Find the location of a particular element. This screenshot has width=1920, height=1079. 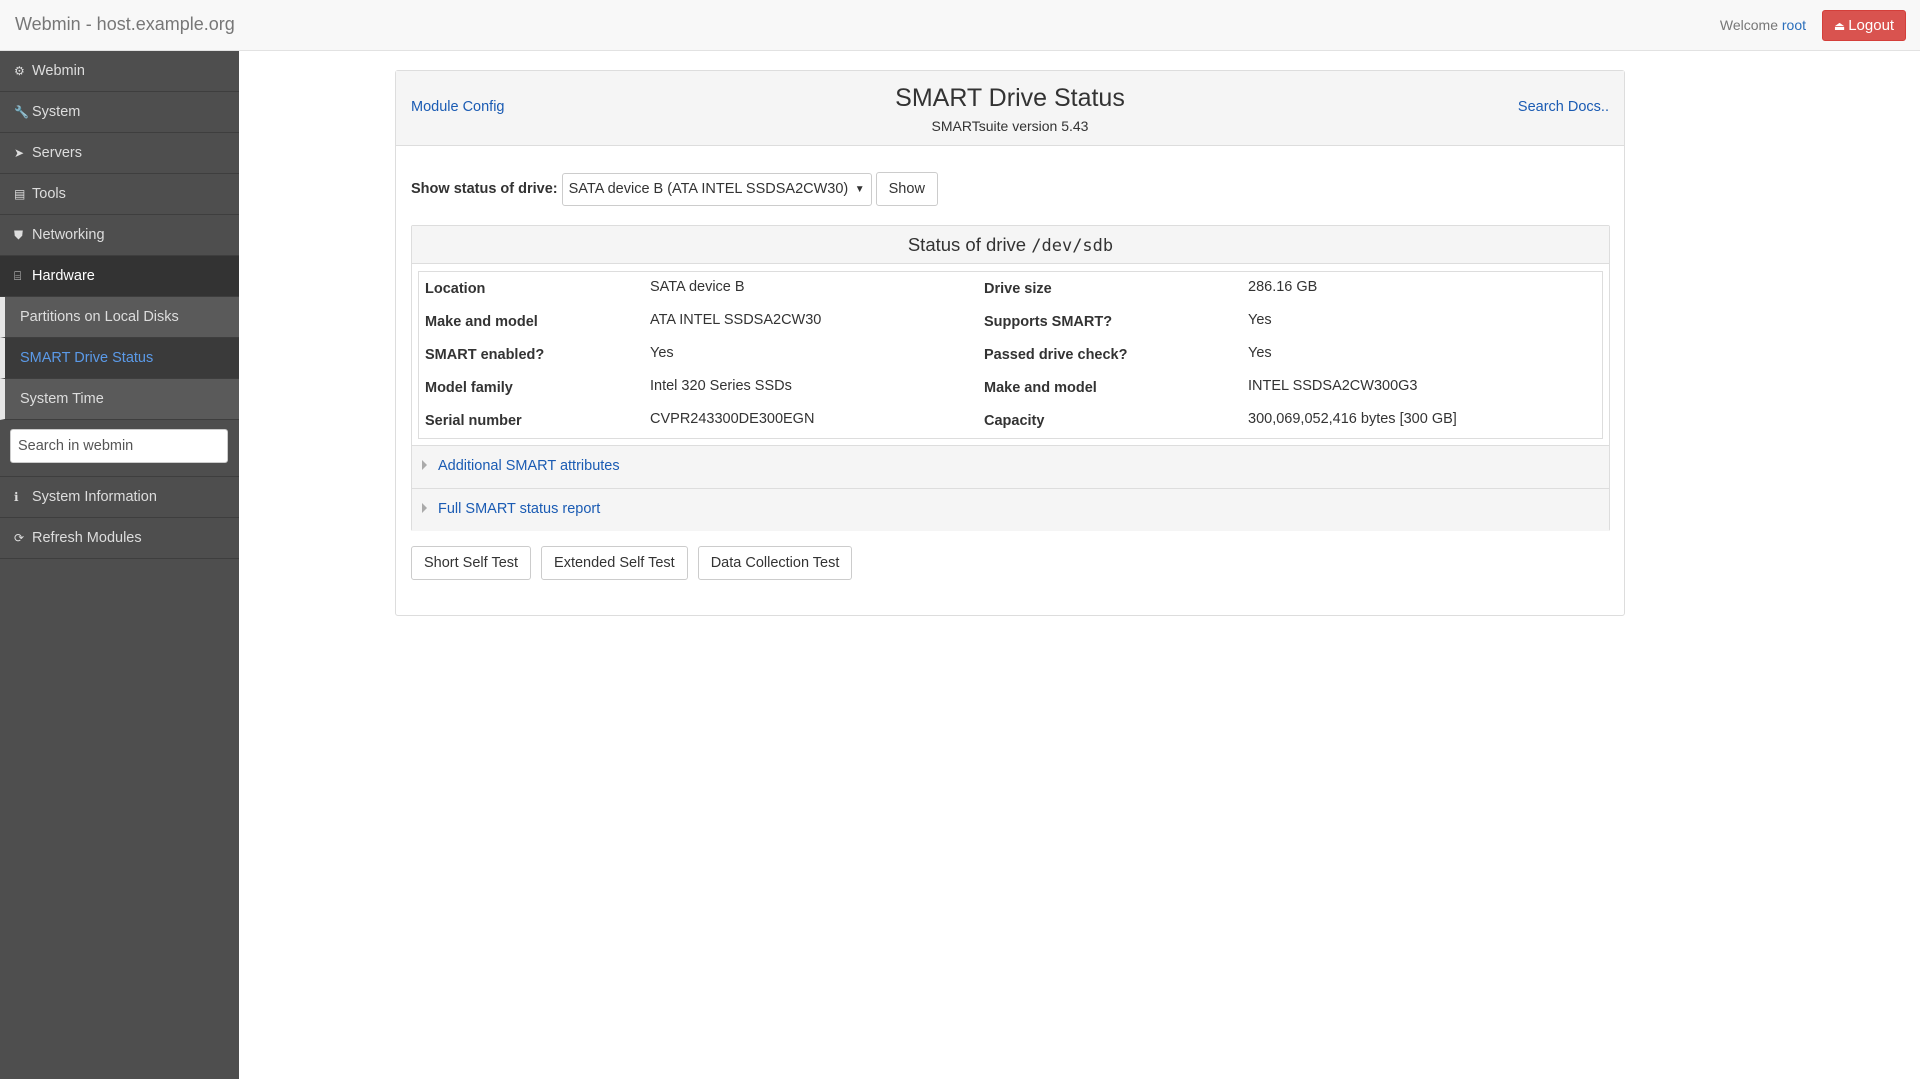

sidebar-item-hardware: ⌸ Hardware is located at coordinates (119, 276).